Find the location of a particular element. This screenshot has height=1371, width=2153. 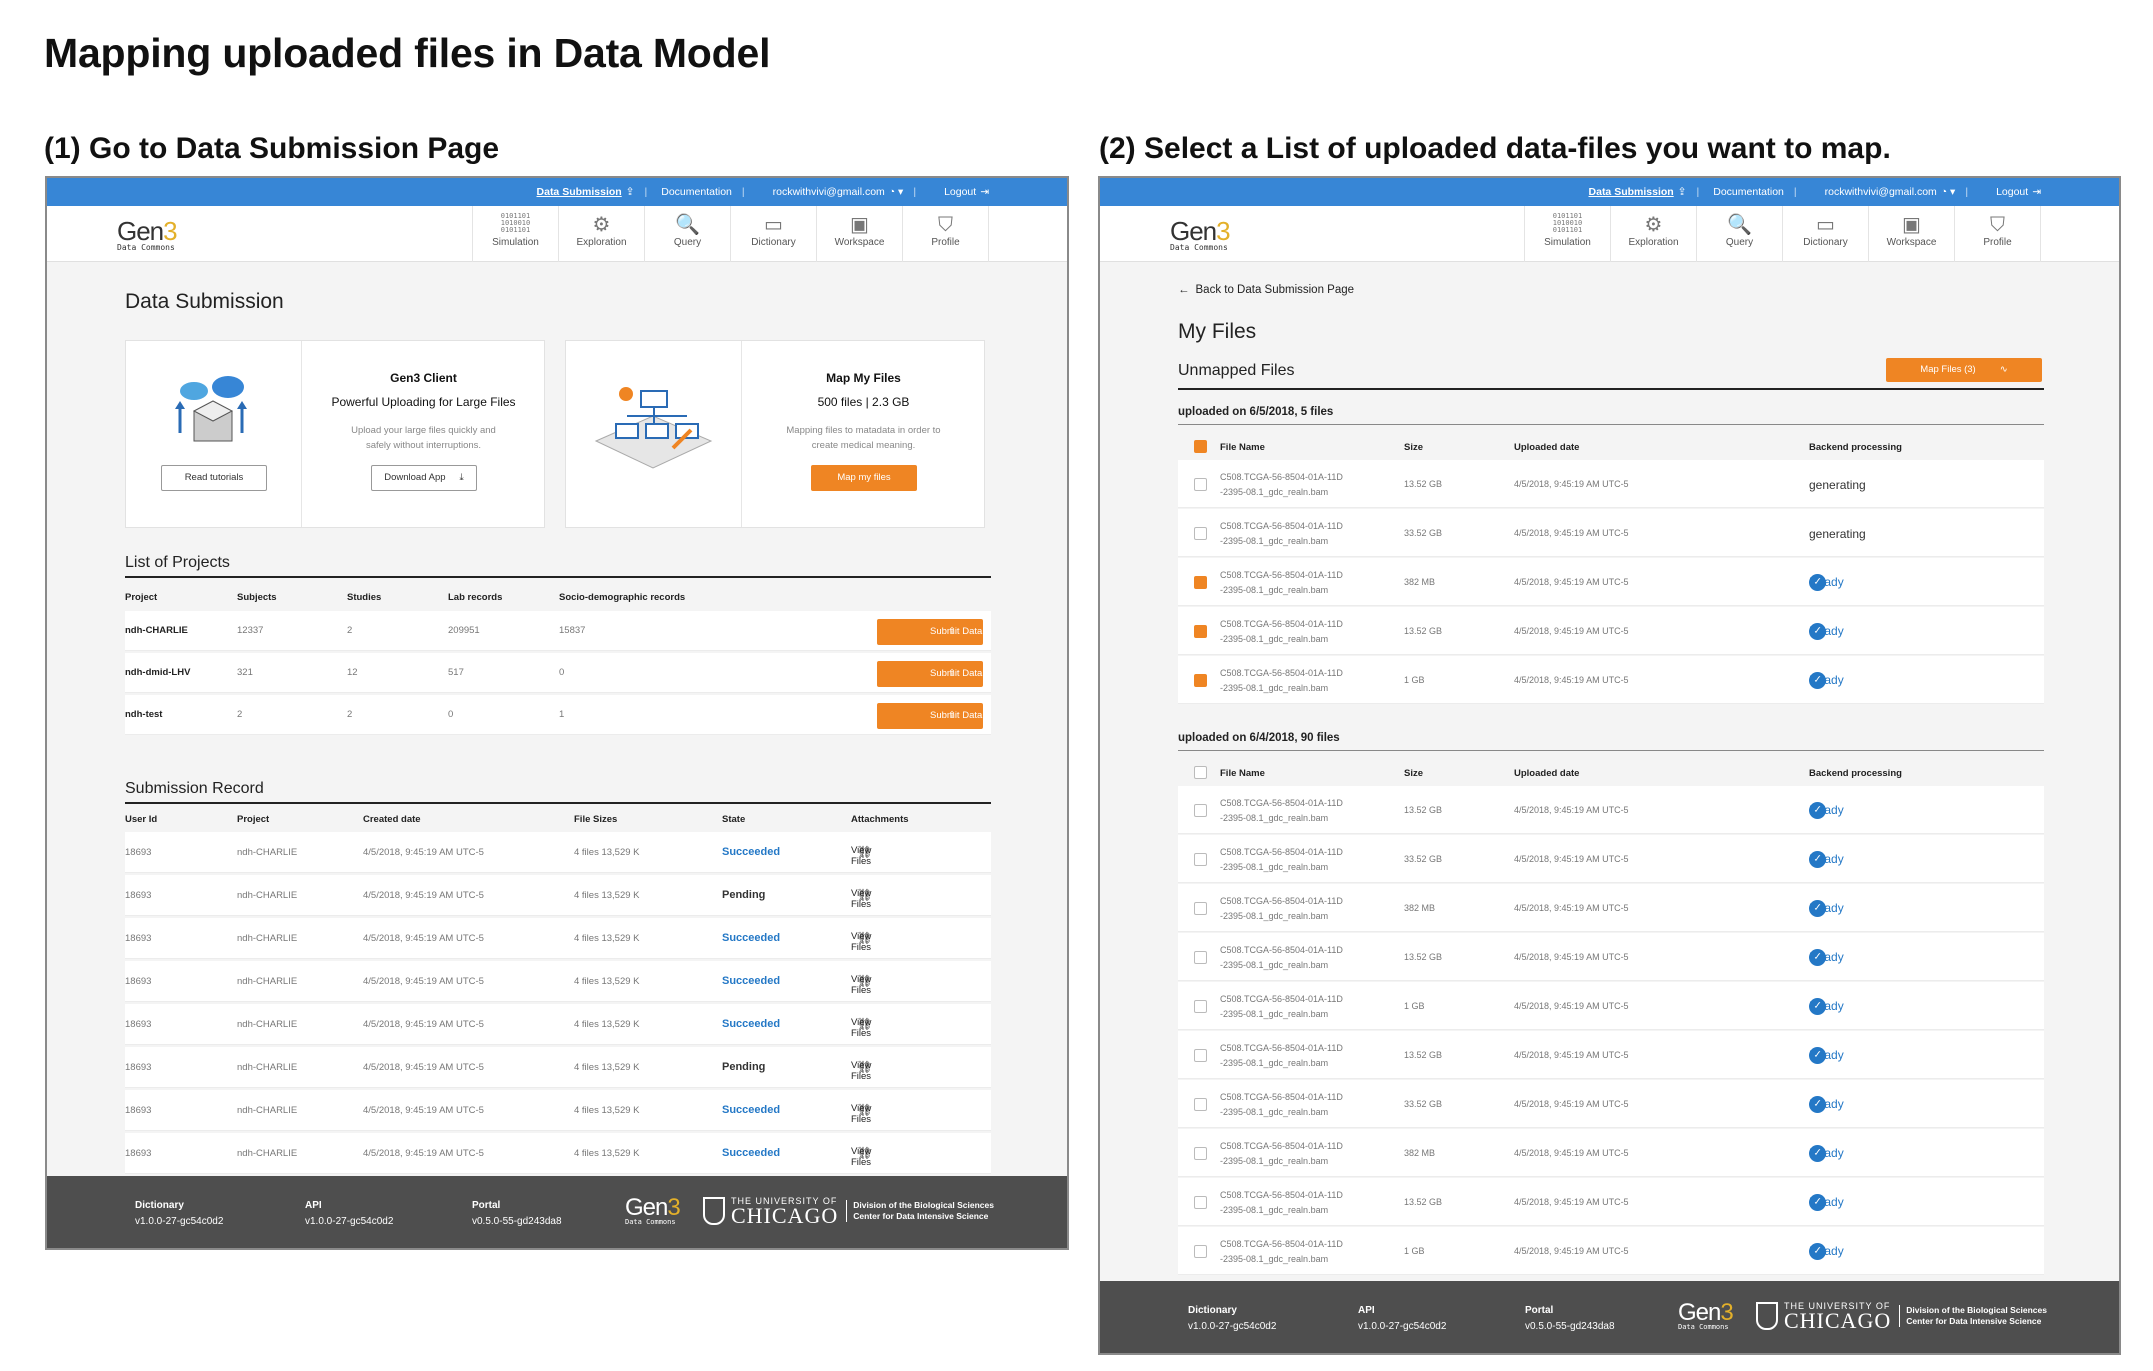

project-socio: 0 is located at coordinates (562, 672).